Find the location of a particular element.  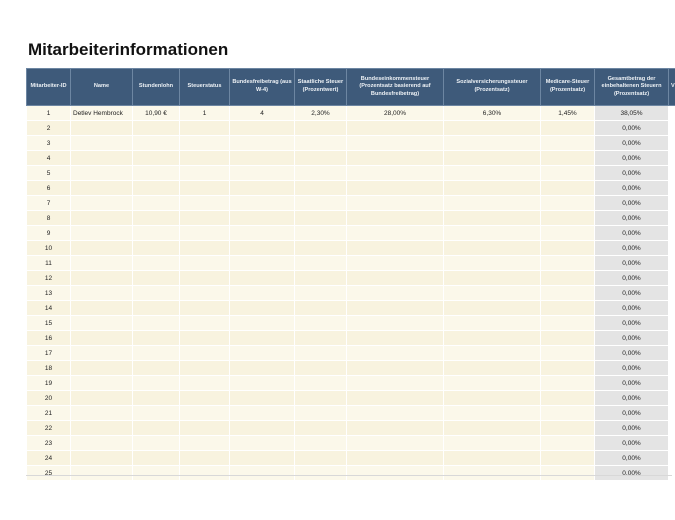

header-cell-tax-status: Steuerstatus is located at coordinates (204, 87).